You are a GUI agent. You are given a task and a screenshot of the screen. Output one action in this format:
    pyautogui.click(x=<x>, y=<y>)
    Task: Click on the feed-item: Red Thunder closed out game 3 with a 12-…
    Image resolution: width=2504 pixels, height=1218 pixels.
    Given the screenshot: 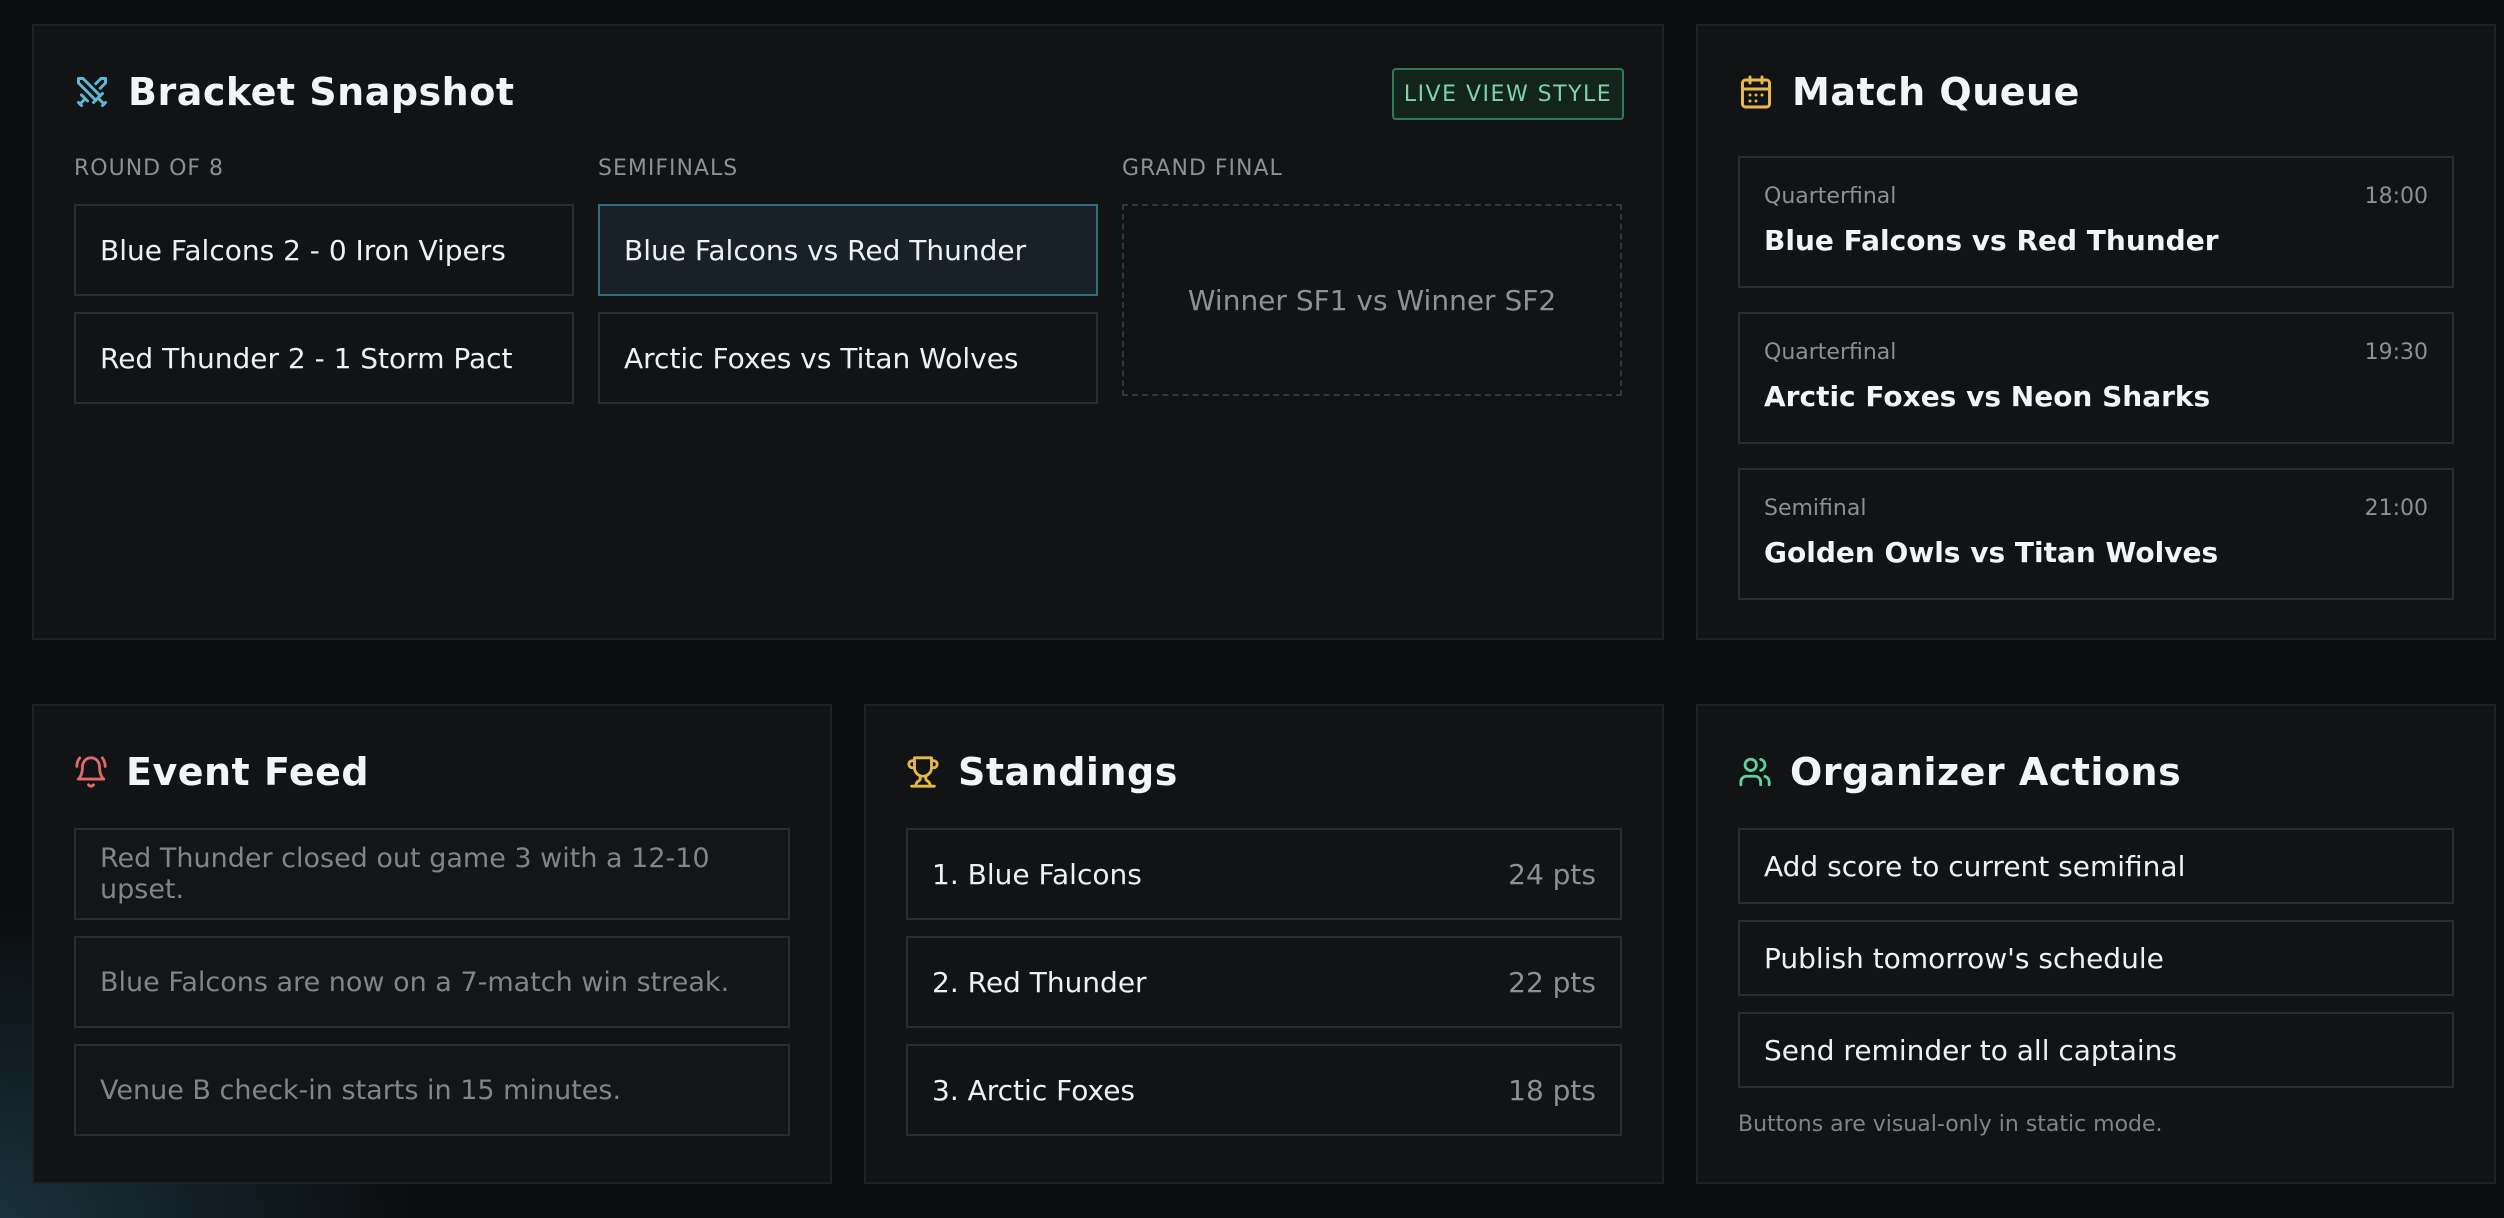 What is the action you would take?
    pyautogui.click(x=432, y=874)
    